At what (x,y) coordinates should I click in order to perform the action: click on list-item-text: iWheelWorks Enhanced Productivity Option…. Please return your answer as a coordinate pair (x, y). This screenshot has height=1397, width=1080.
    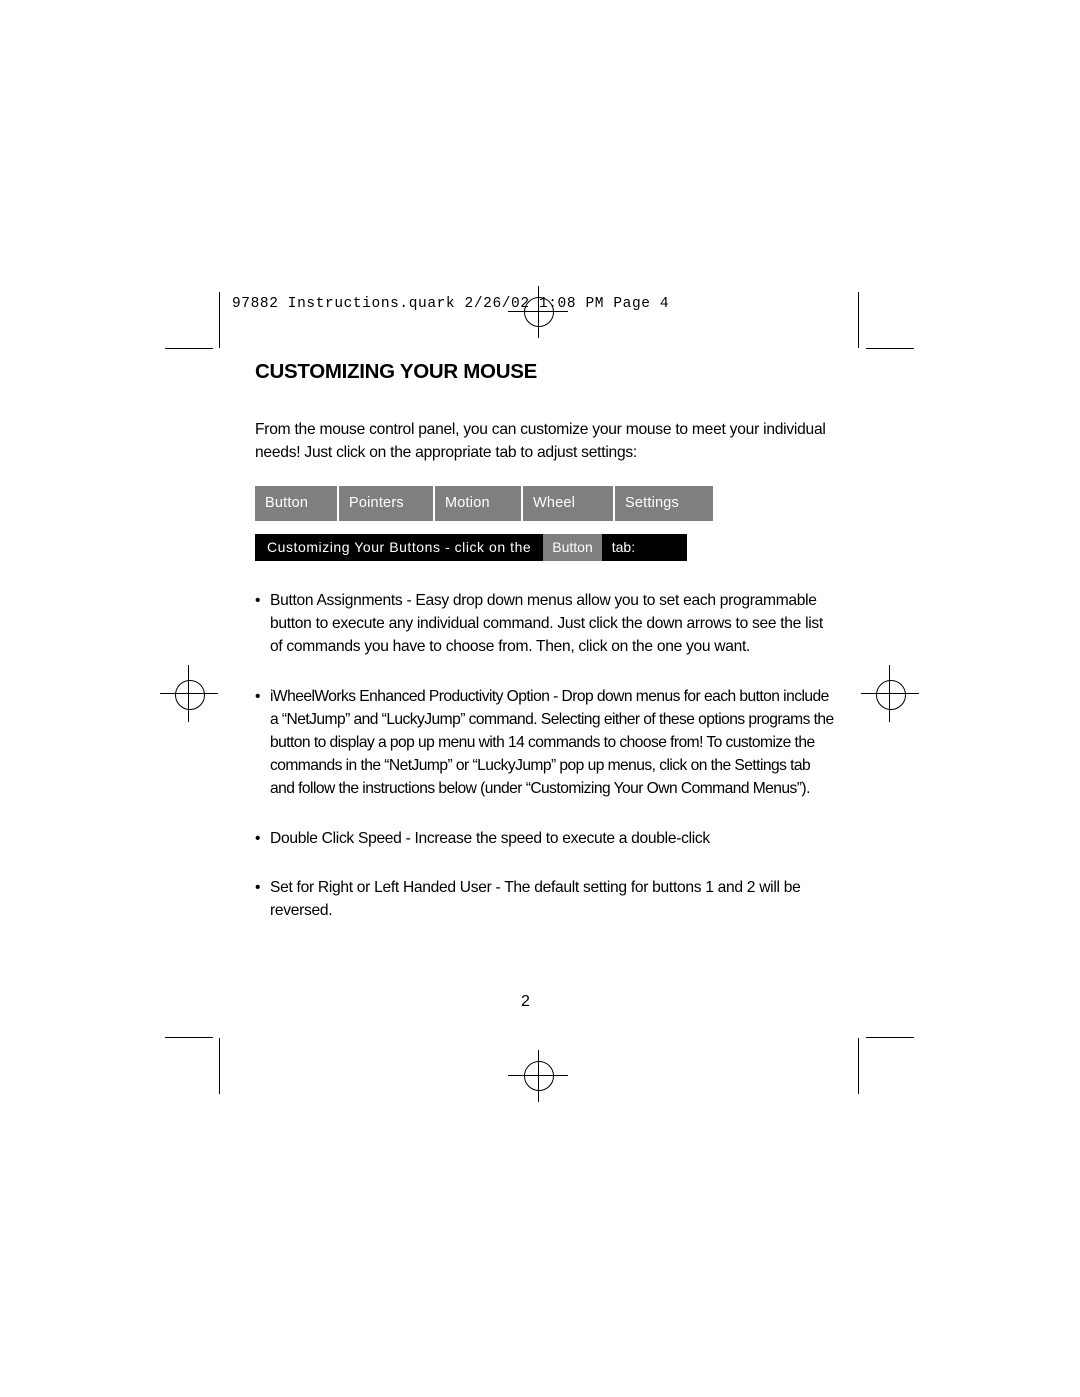
    Looking at the image, I should click on (552, 742).